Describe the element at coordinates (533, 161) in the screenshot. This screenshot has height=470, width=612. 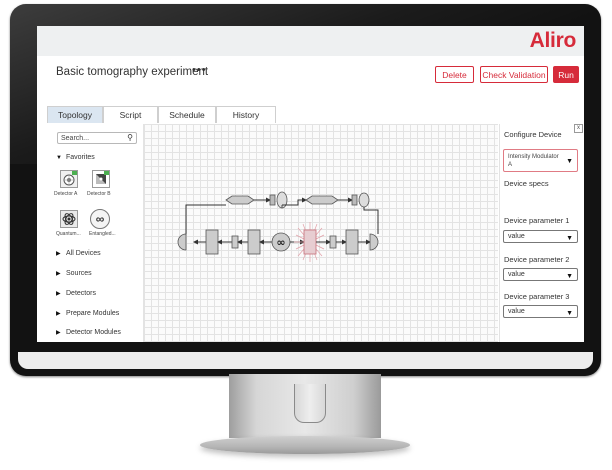
I see `selected-device: Intensity Modulator A` at that location.